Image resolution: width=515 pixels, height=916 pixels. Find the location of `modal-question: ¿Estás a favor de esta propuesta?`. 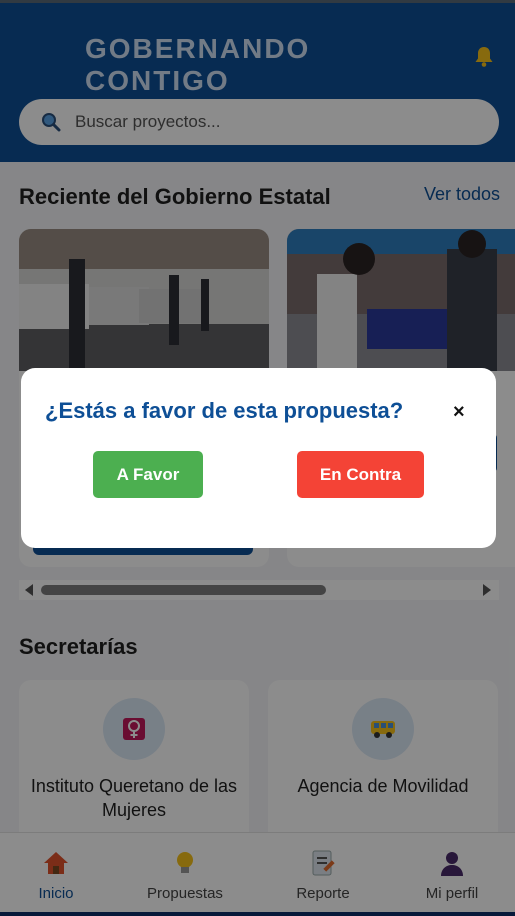

modal-question: ¿Estás a favor de esta propuesta? is located at coordinates (224, 410).